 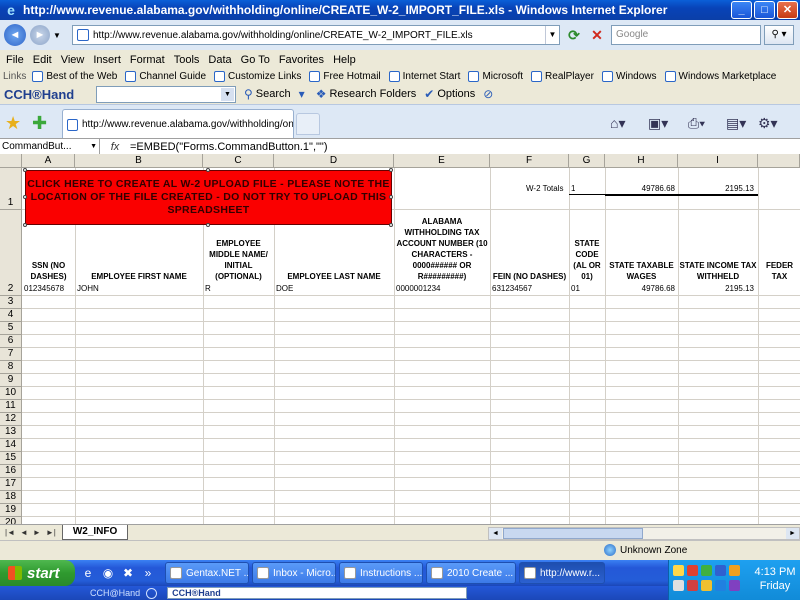 What do you see at coordinates (718, 268) in the screenshot?
I see `header-state-income-tax: STATE INCOME TAX WITHHELD` at bounding box center [718, 268].